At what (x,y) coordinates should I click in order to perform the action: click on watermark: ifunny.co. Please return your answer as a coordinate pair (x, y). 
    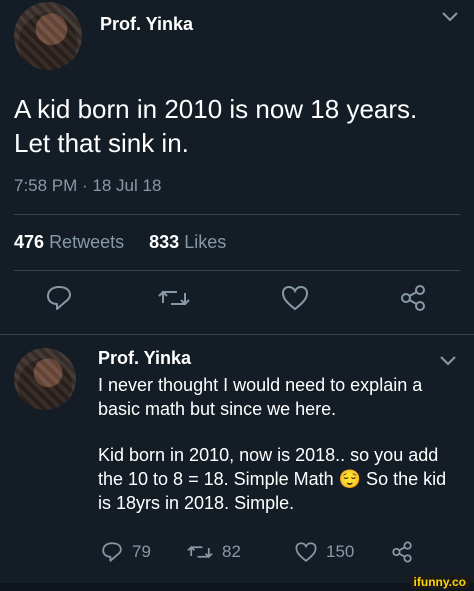
    Looking at the image, I should click on (439, 582).